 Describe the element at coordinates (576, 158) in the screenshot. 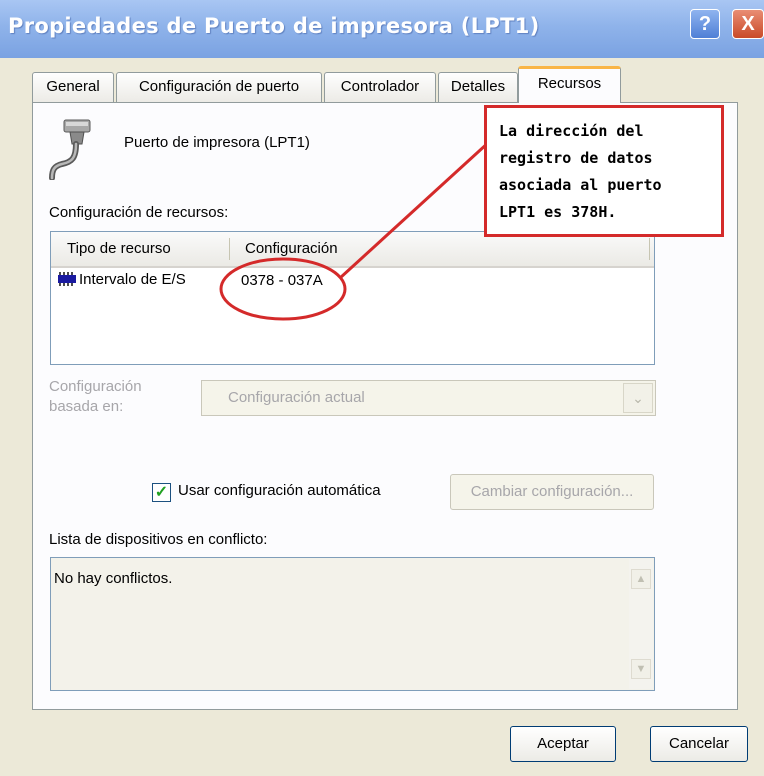

I see `annotation-line: registro de datos` at that location.